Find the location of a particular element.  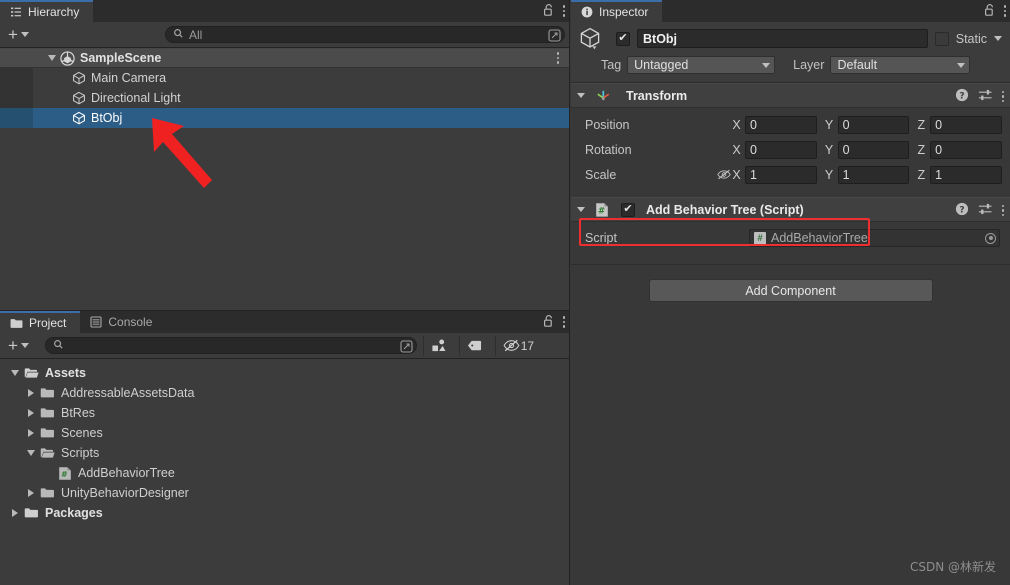

hierarchy-search-input: All is located at coordinates (364, 36).